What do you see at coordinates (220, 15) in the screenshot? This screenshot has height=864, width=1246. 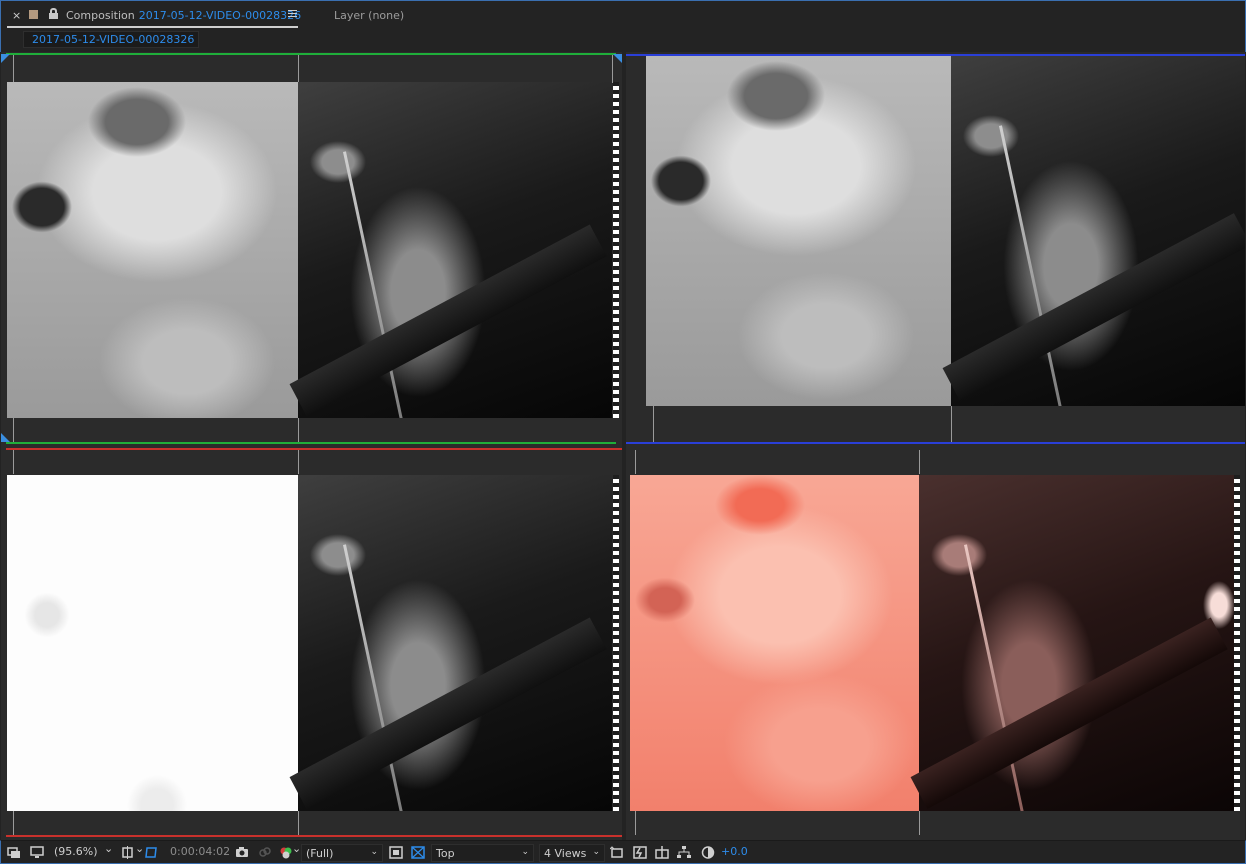 I see `composition-tab-name: 2017-05-12-VIDEO-00028326` at bounding box center [220, 15].